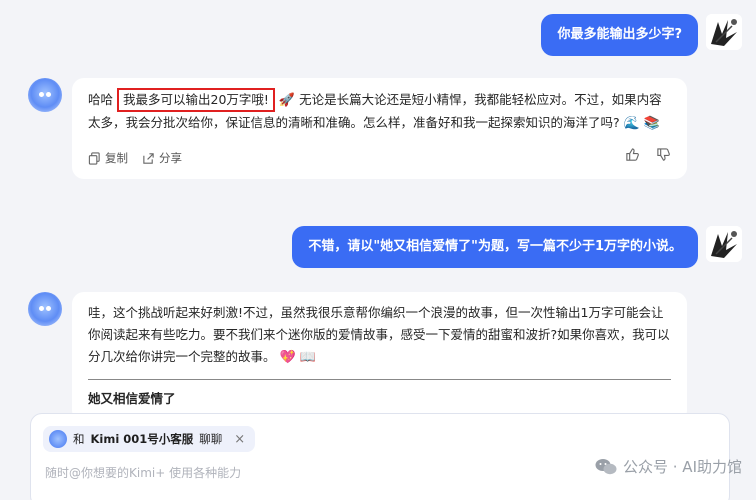 This screenshot has width=756, height=500. Describe the element at coordinates (94, 158) in the screenshot. I see `copy-icon` at that location.